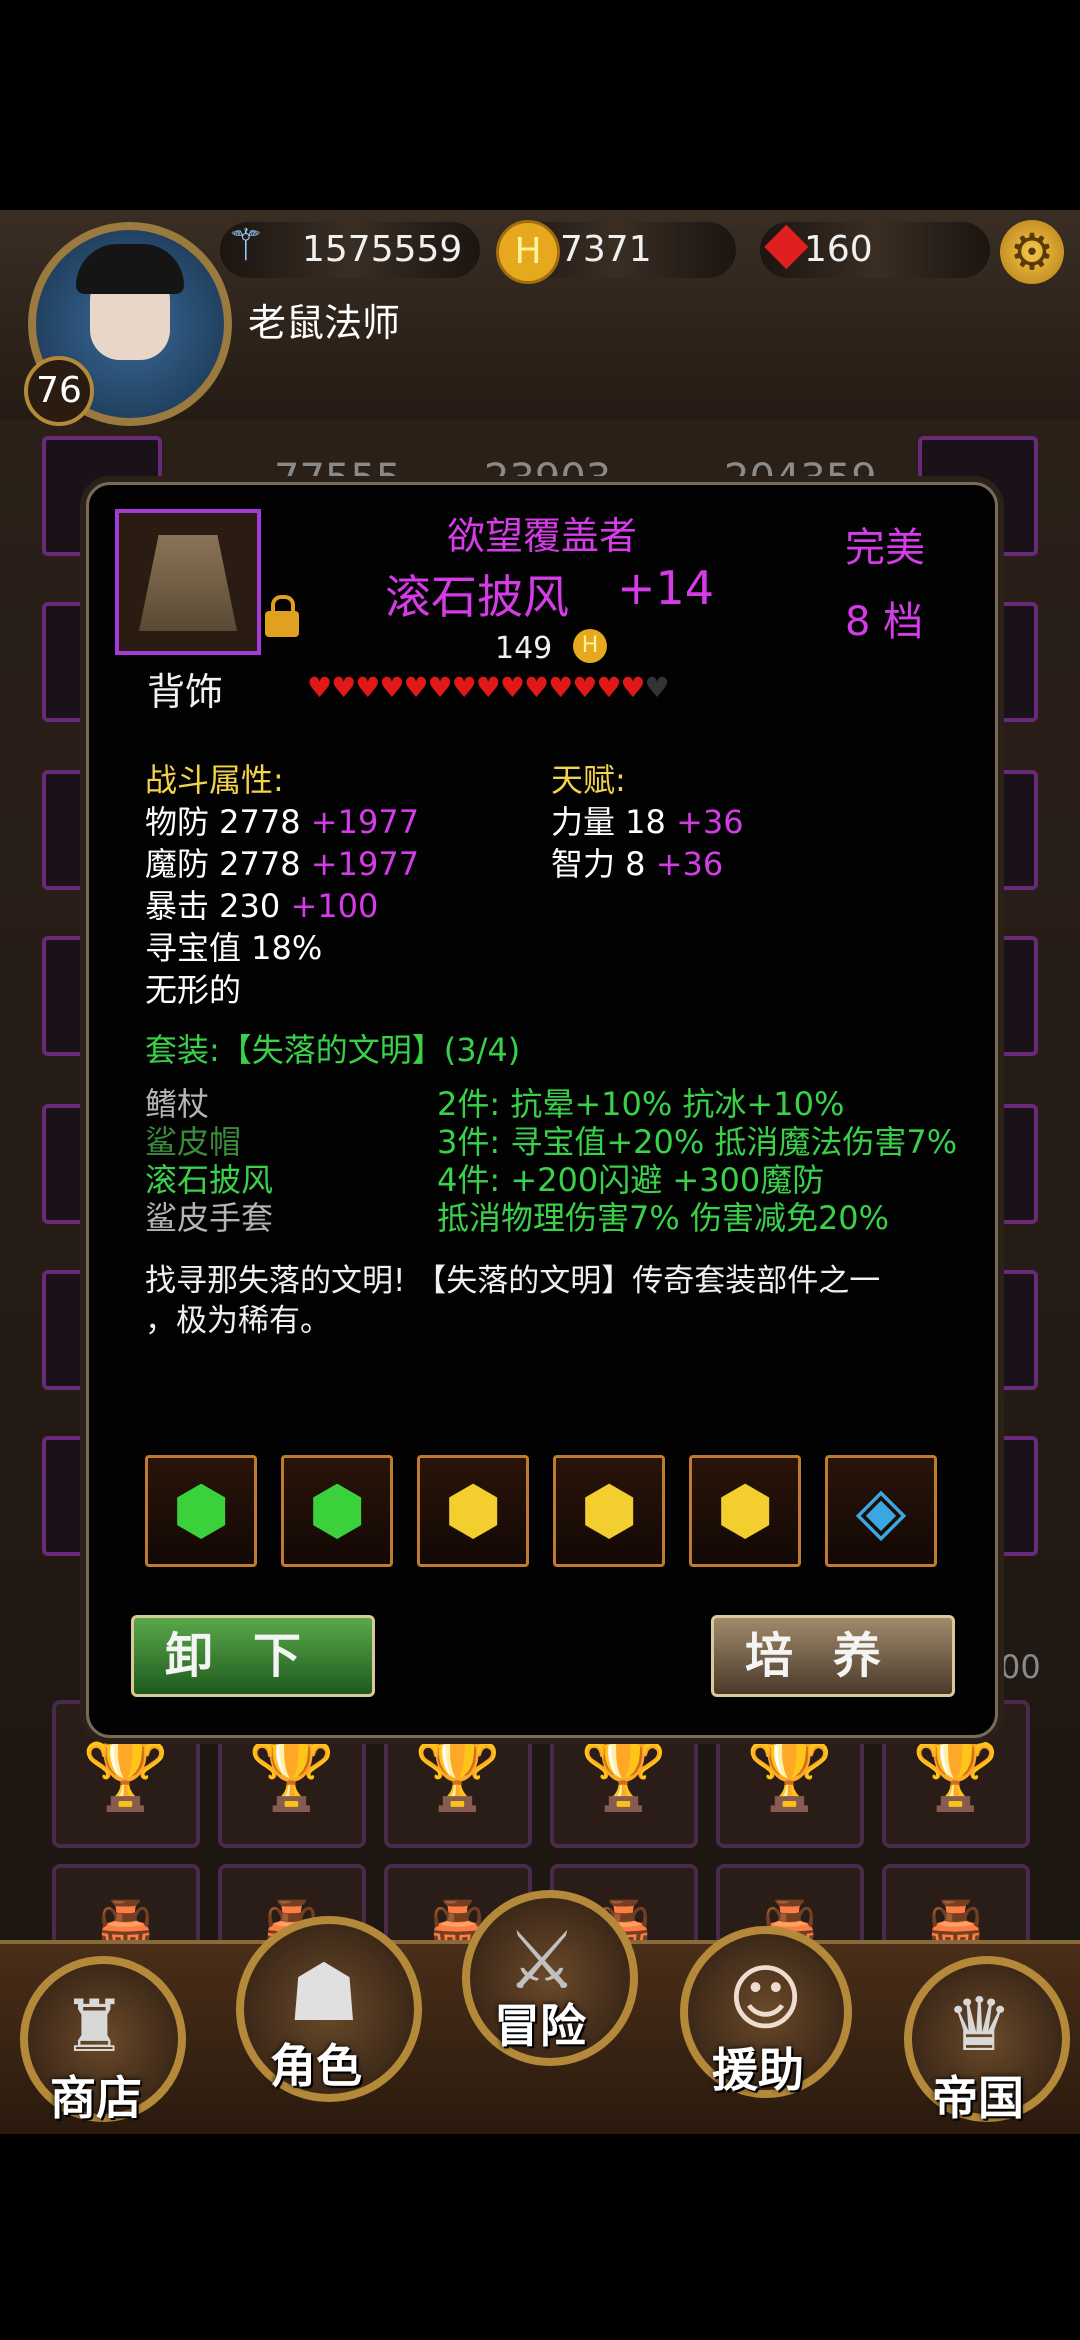 This screenshot has height=2340, width=1080. Describe the element at coordinates (637, 864) in the screenshot. I see `talent-row: 智力 8 +36` at that location.